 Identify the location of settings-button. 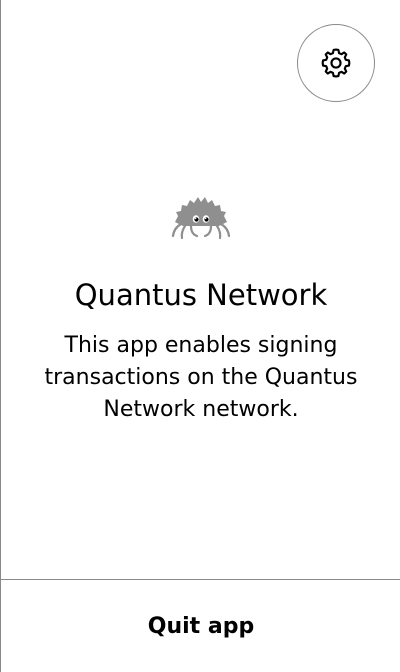
(336, 63).